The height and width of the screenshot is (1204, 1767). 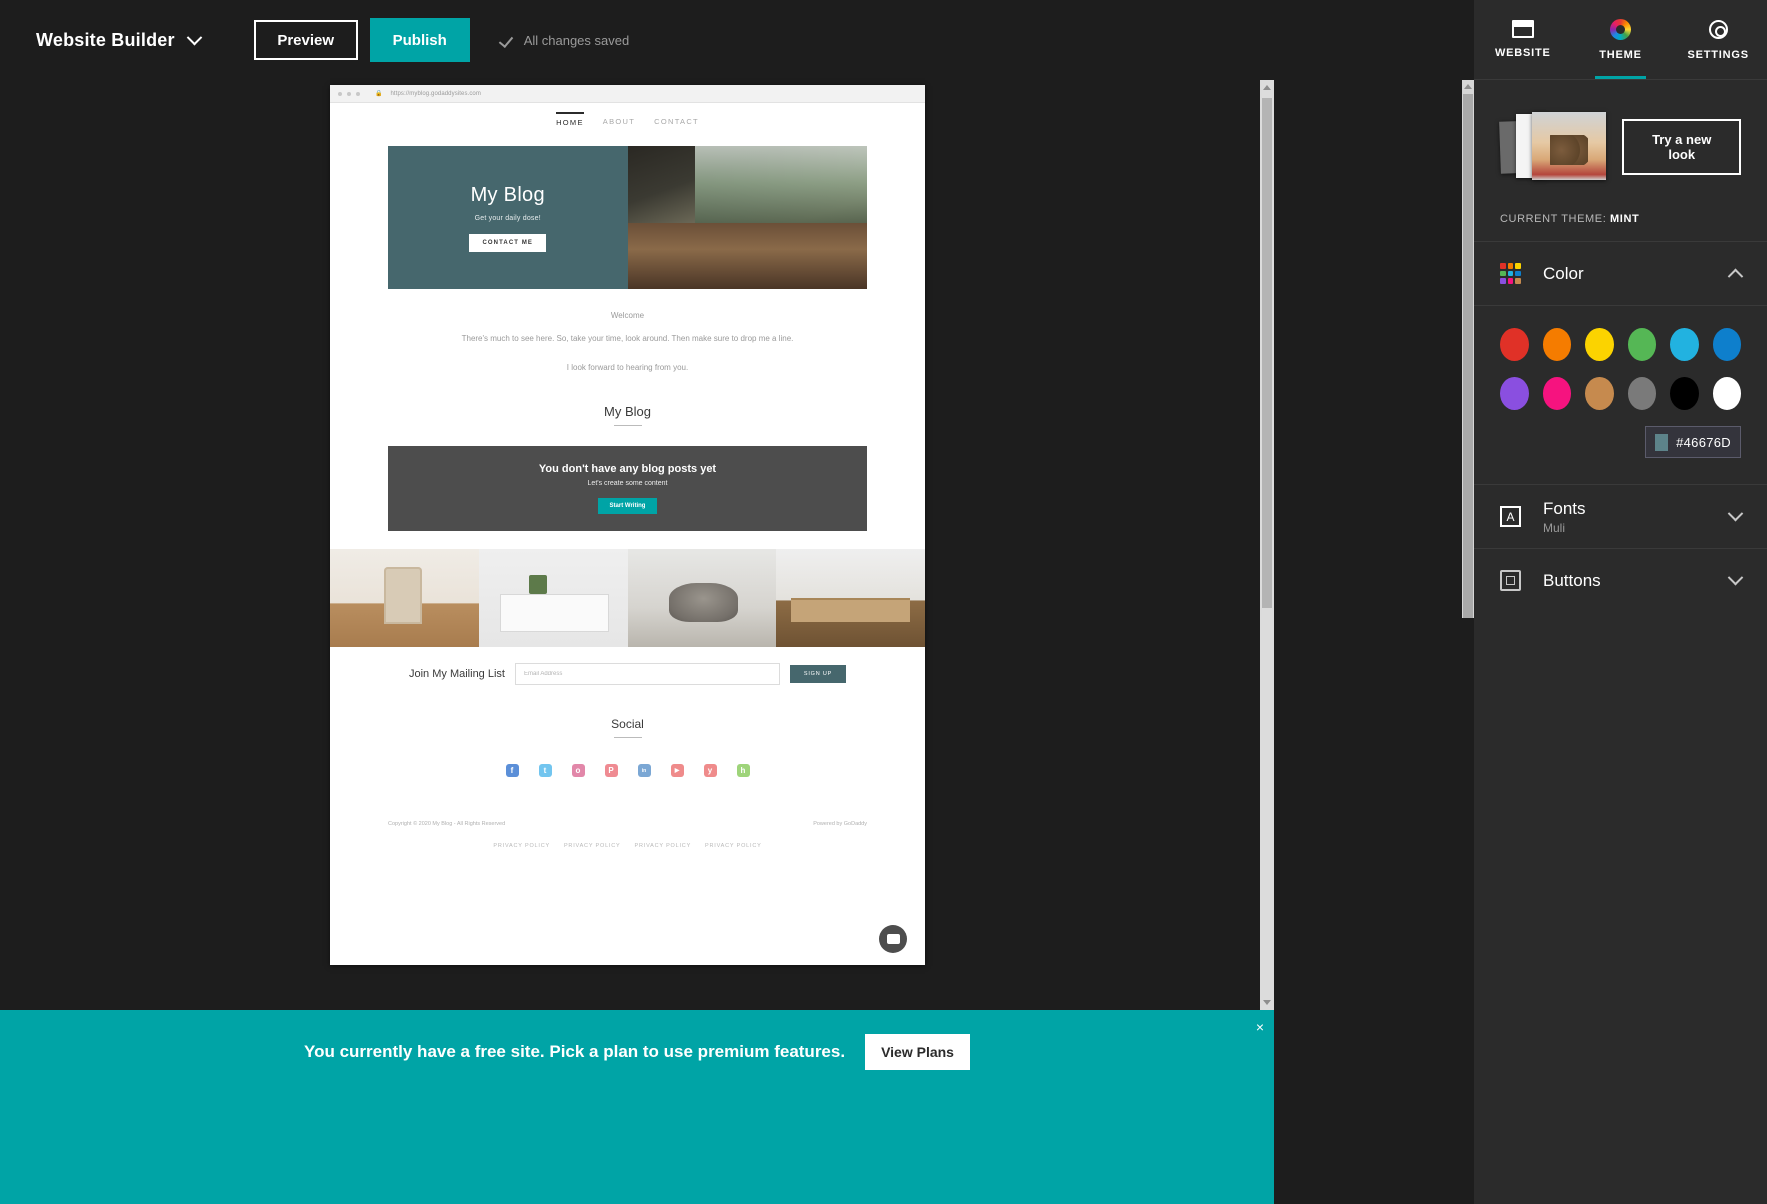 What do you see at coordinates (105, 39) in the screenshot?
I see `app-title: Website Builder` at bounding box center [105, 39].